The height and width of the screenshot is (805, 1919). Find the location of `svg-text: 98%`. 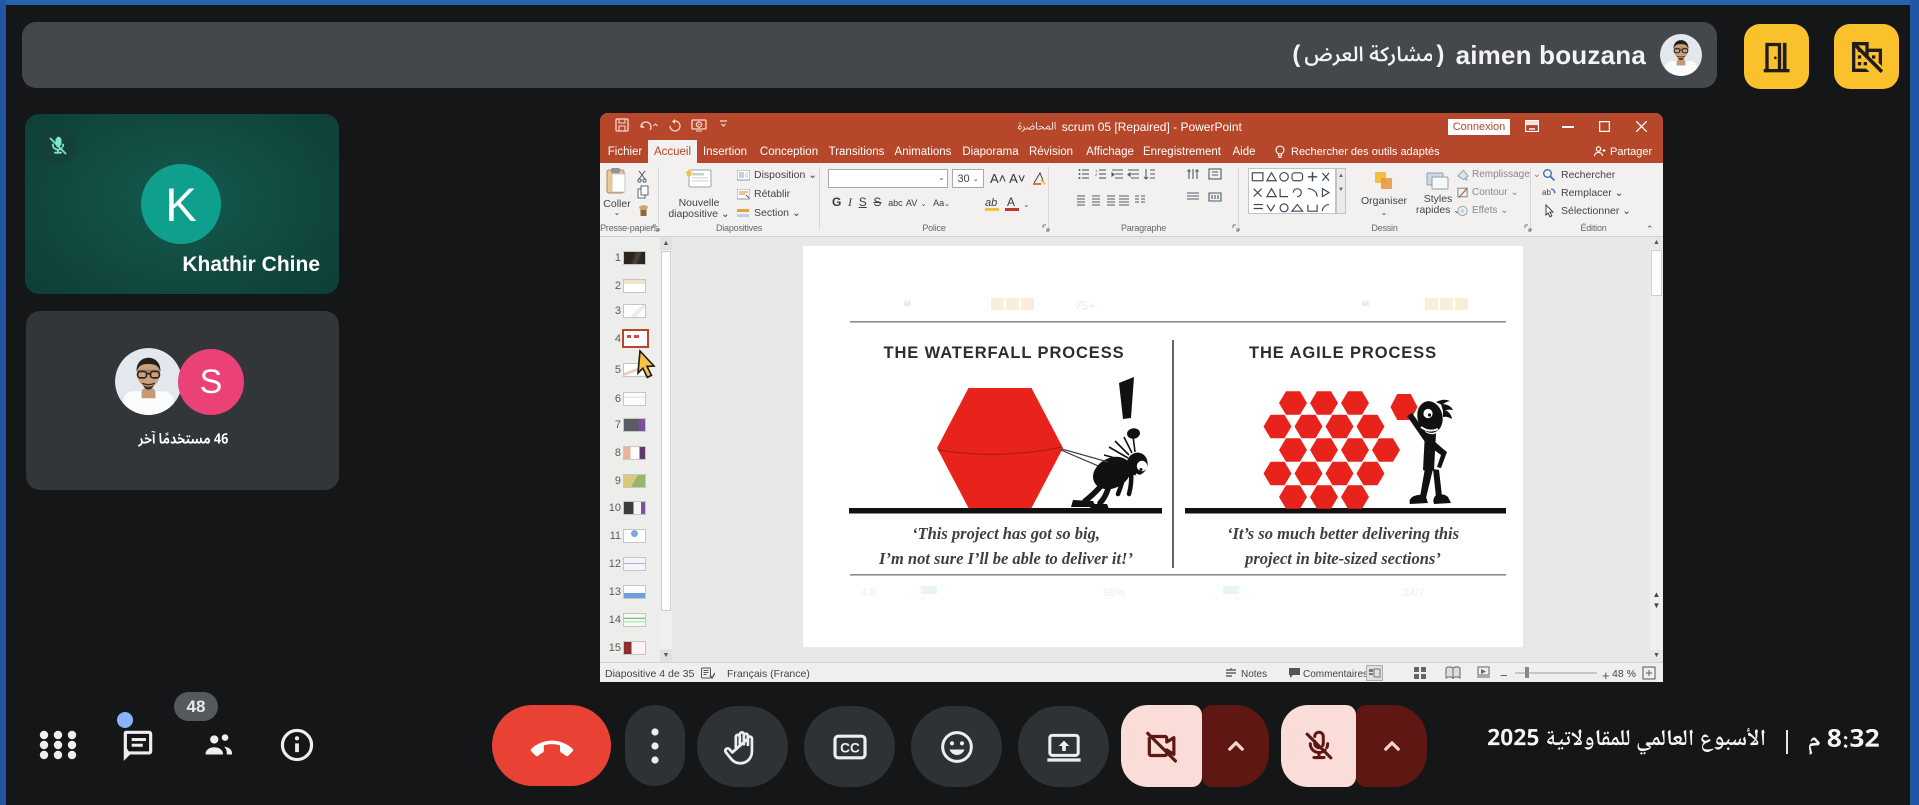

svg-text: 98% is located at coordinates (1114, 593).